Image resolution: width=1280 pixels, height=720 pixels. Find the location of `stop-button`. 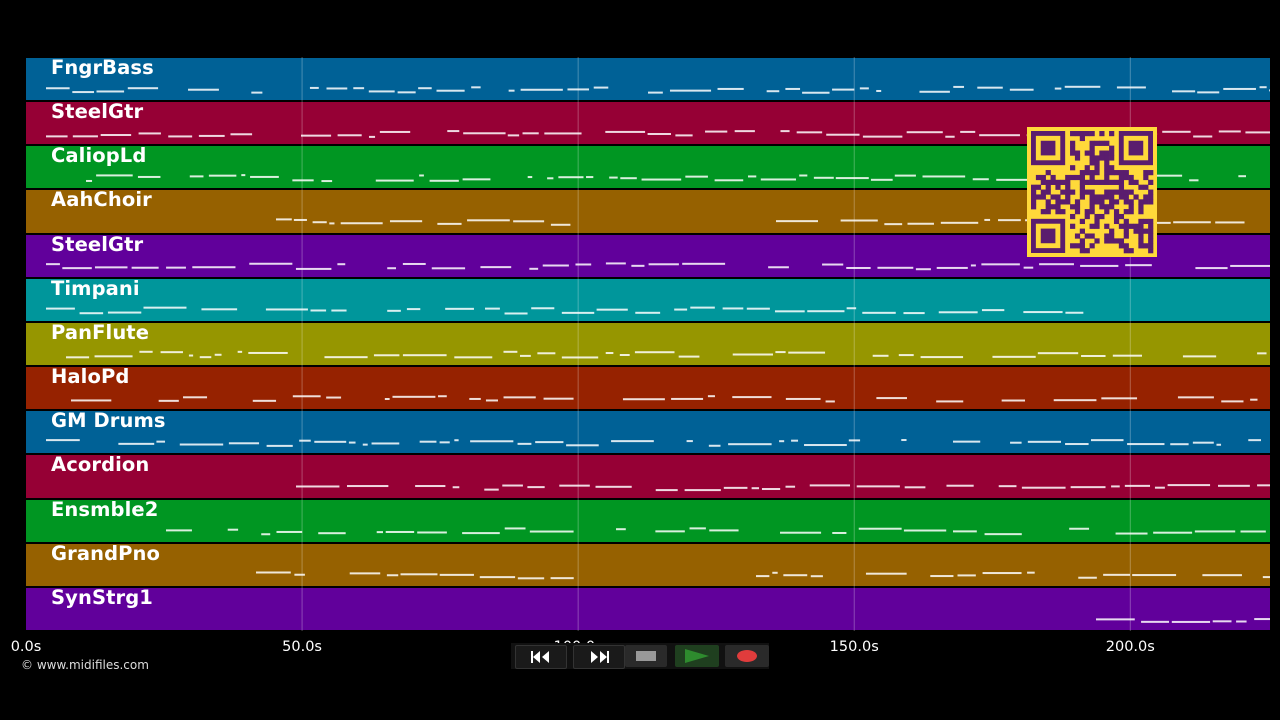

stop-button is located at coordinates (646, 656).